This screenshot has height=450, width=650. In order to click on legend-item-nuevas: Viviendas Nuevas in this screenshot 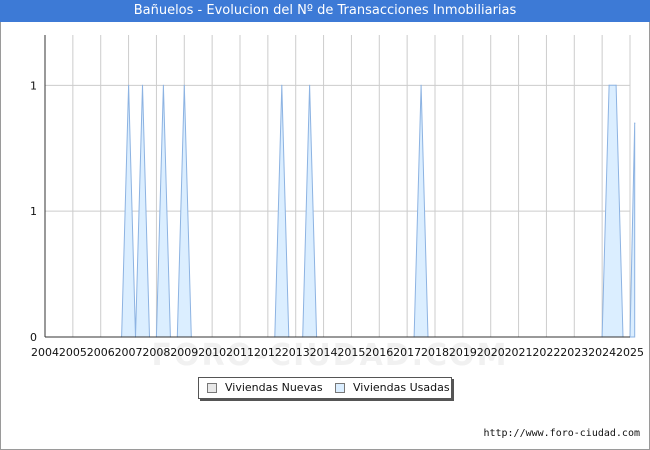, I will do `click(265, 387)`.